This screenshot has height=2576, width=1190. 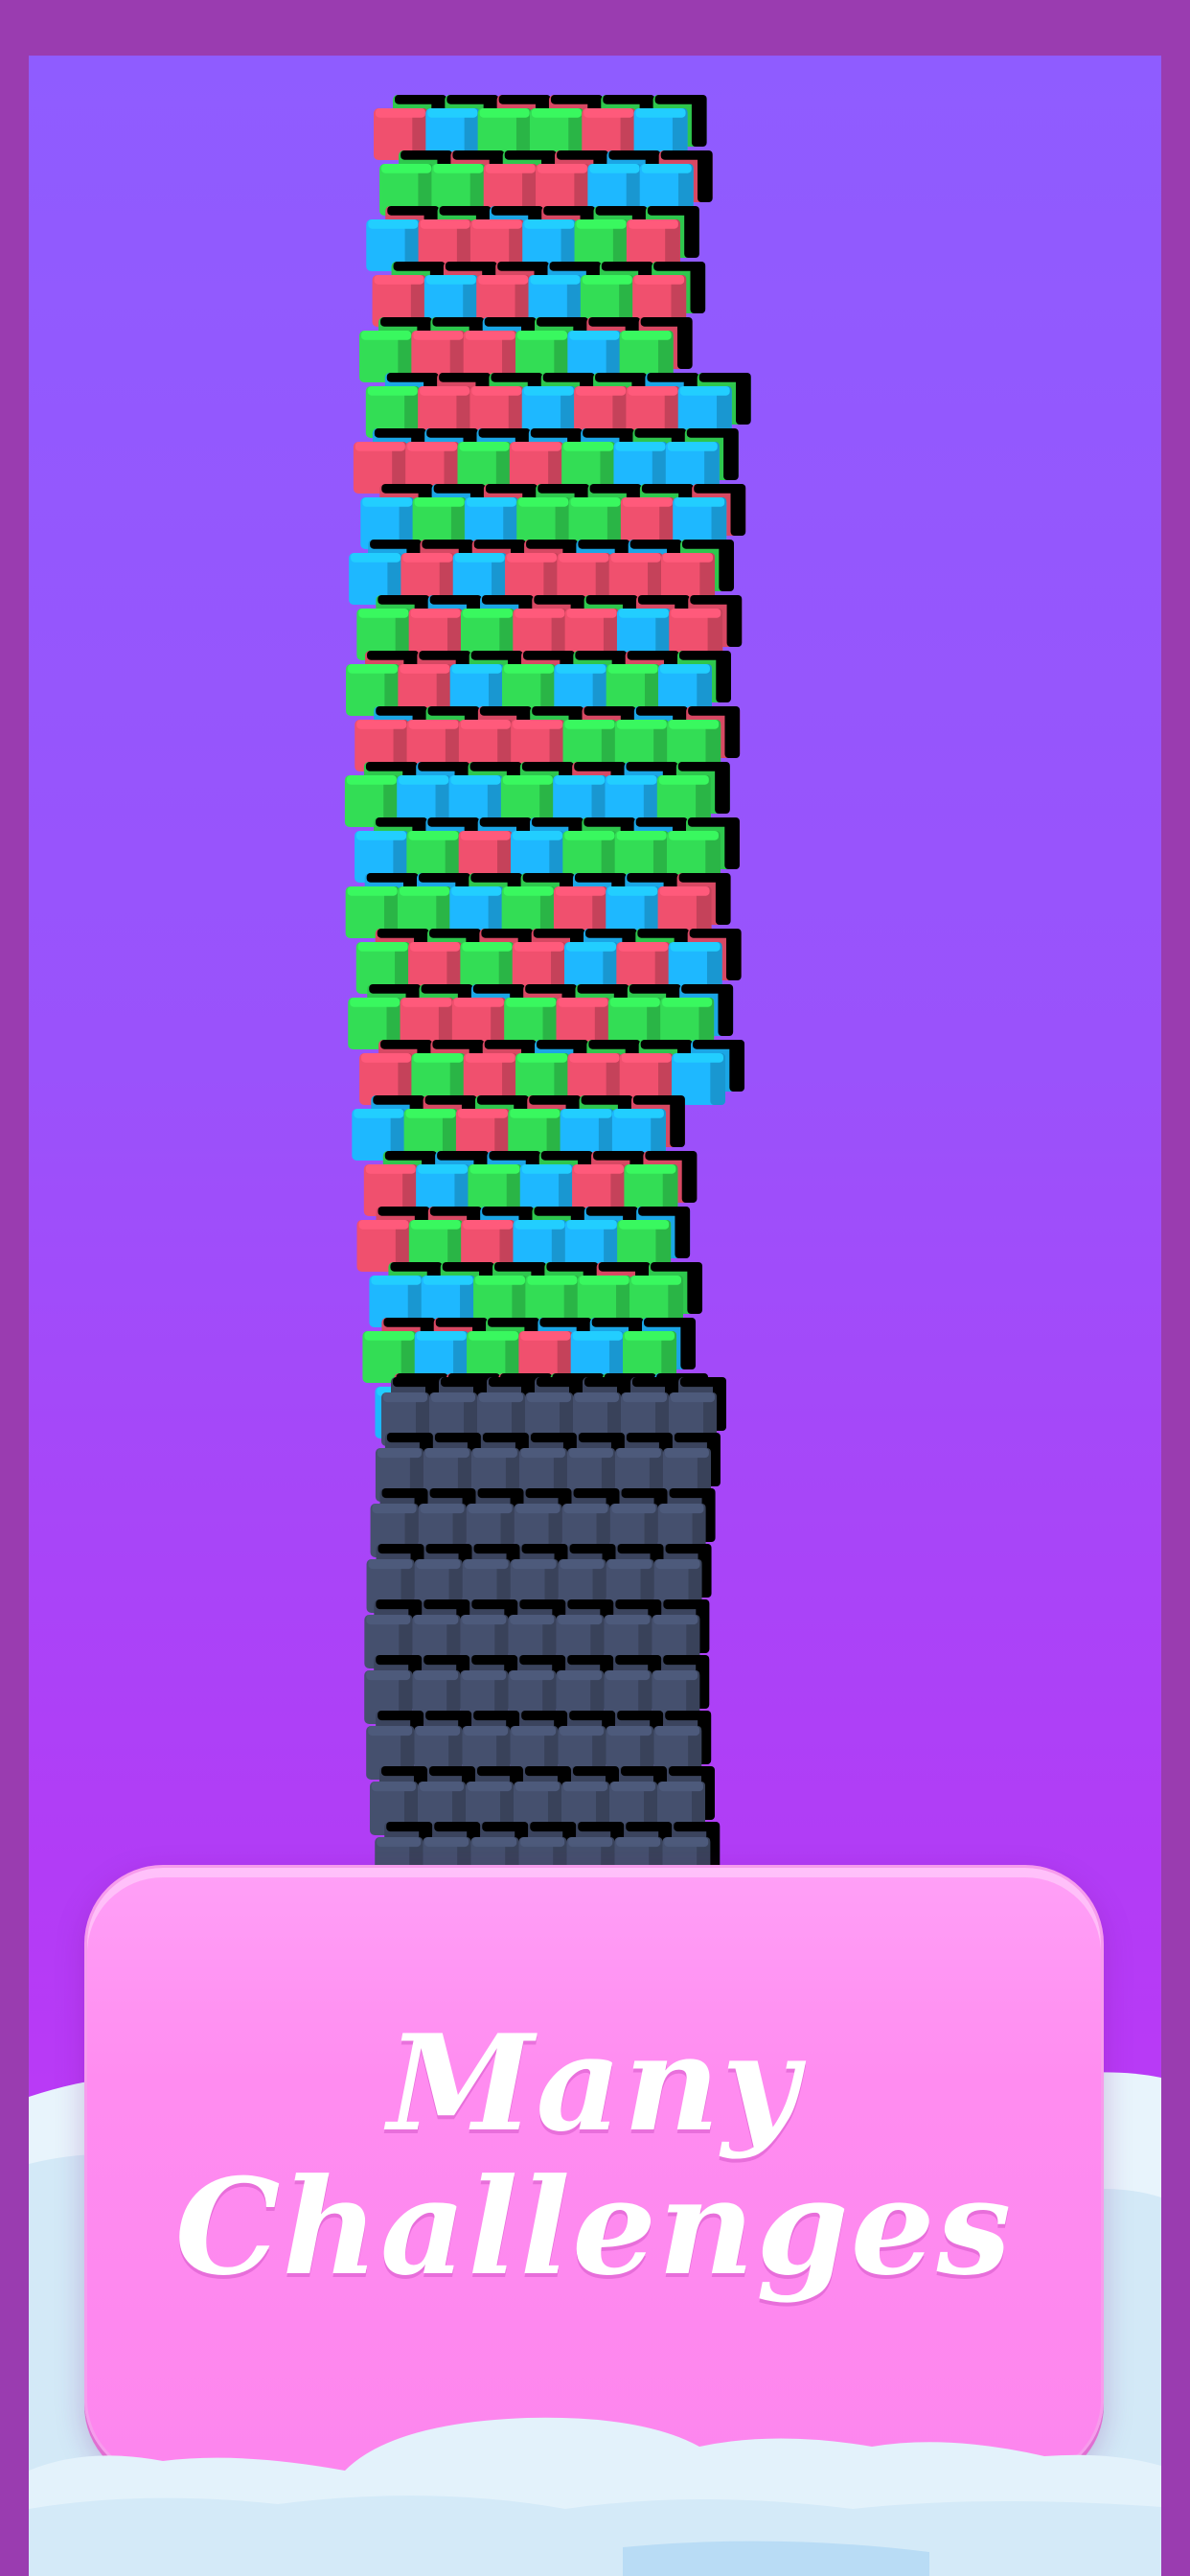 What do you see at coordinates (594, 2083) in the screenshot?
I see `title-line-1: Many` at bounding box center [594, 2083].